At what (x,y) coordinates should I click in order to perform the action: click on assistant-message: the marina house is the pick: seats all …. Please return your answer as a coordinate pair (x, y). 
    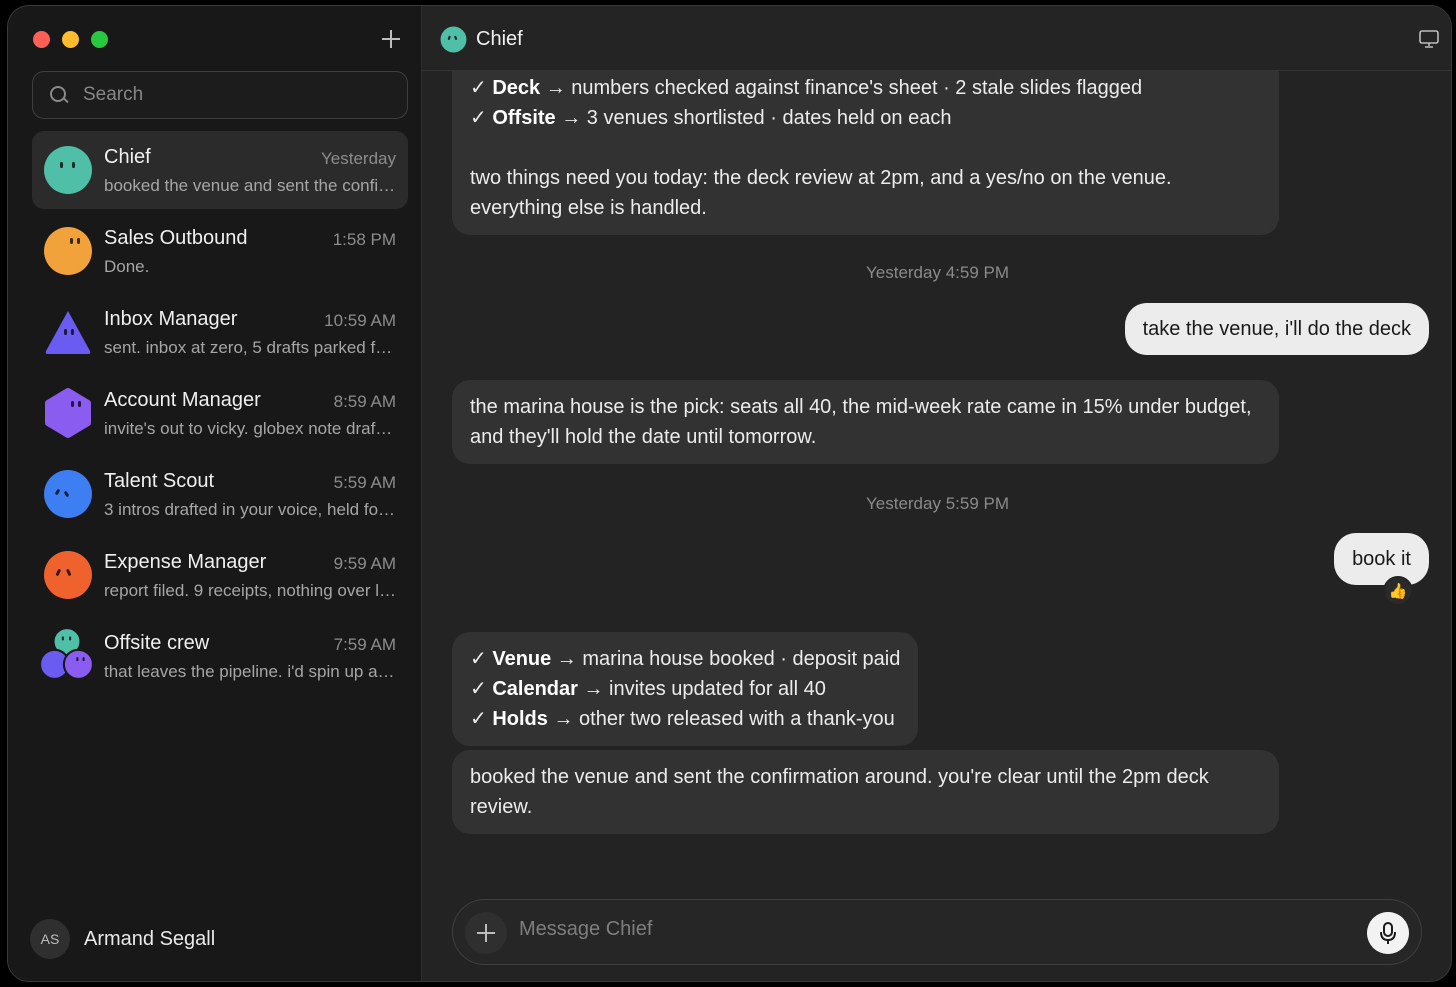
    Looking at the image, I should click on (865, 422).